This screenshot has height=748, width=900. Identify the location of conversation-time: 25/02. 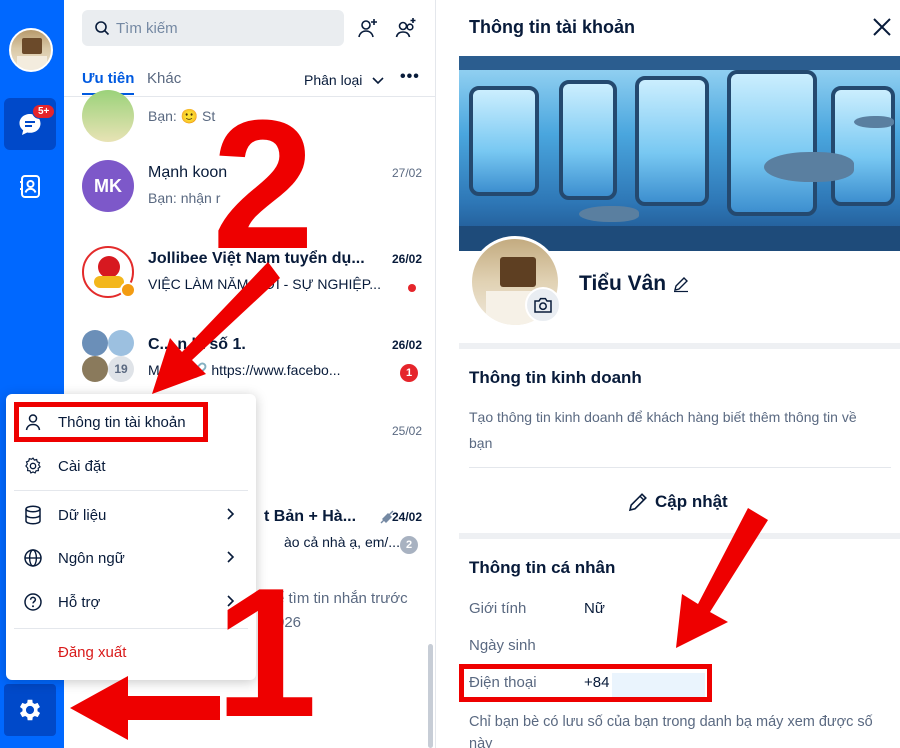
(406, 431).